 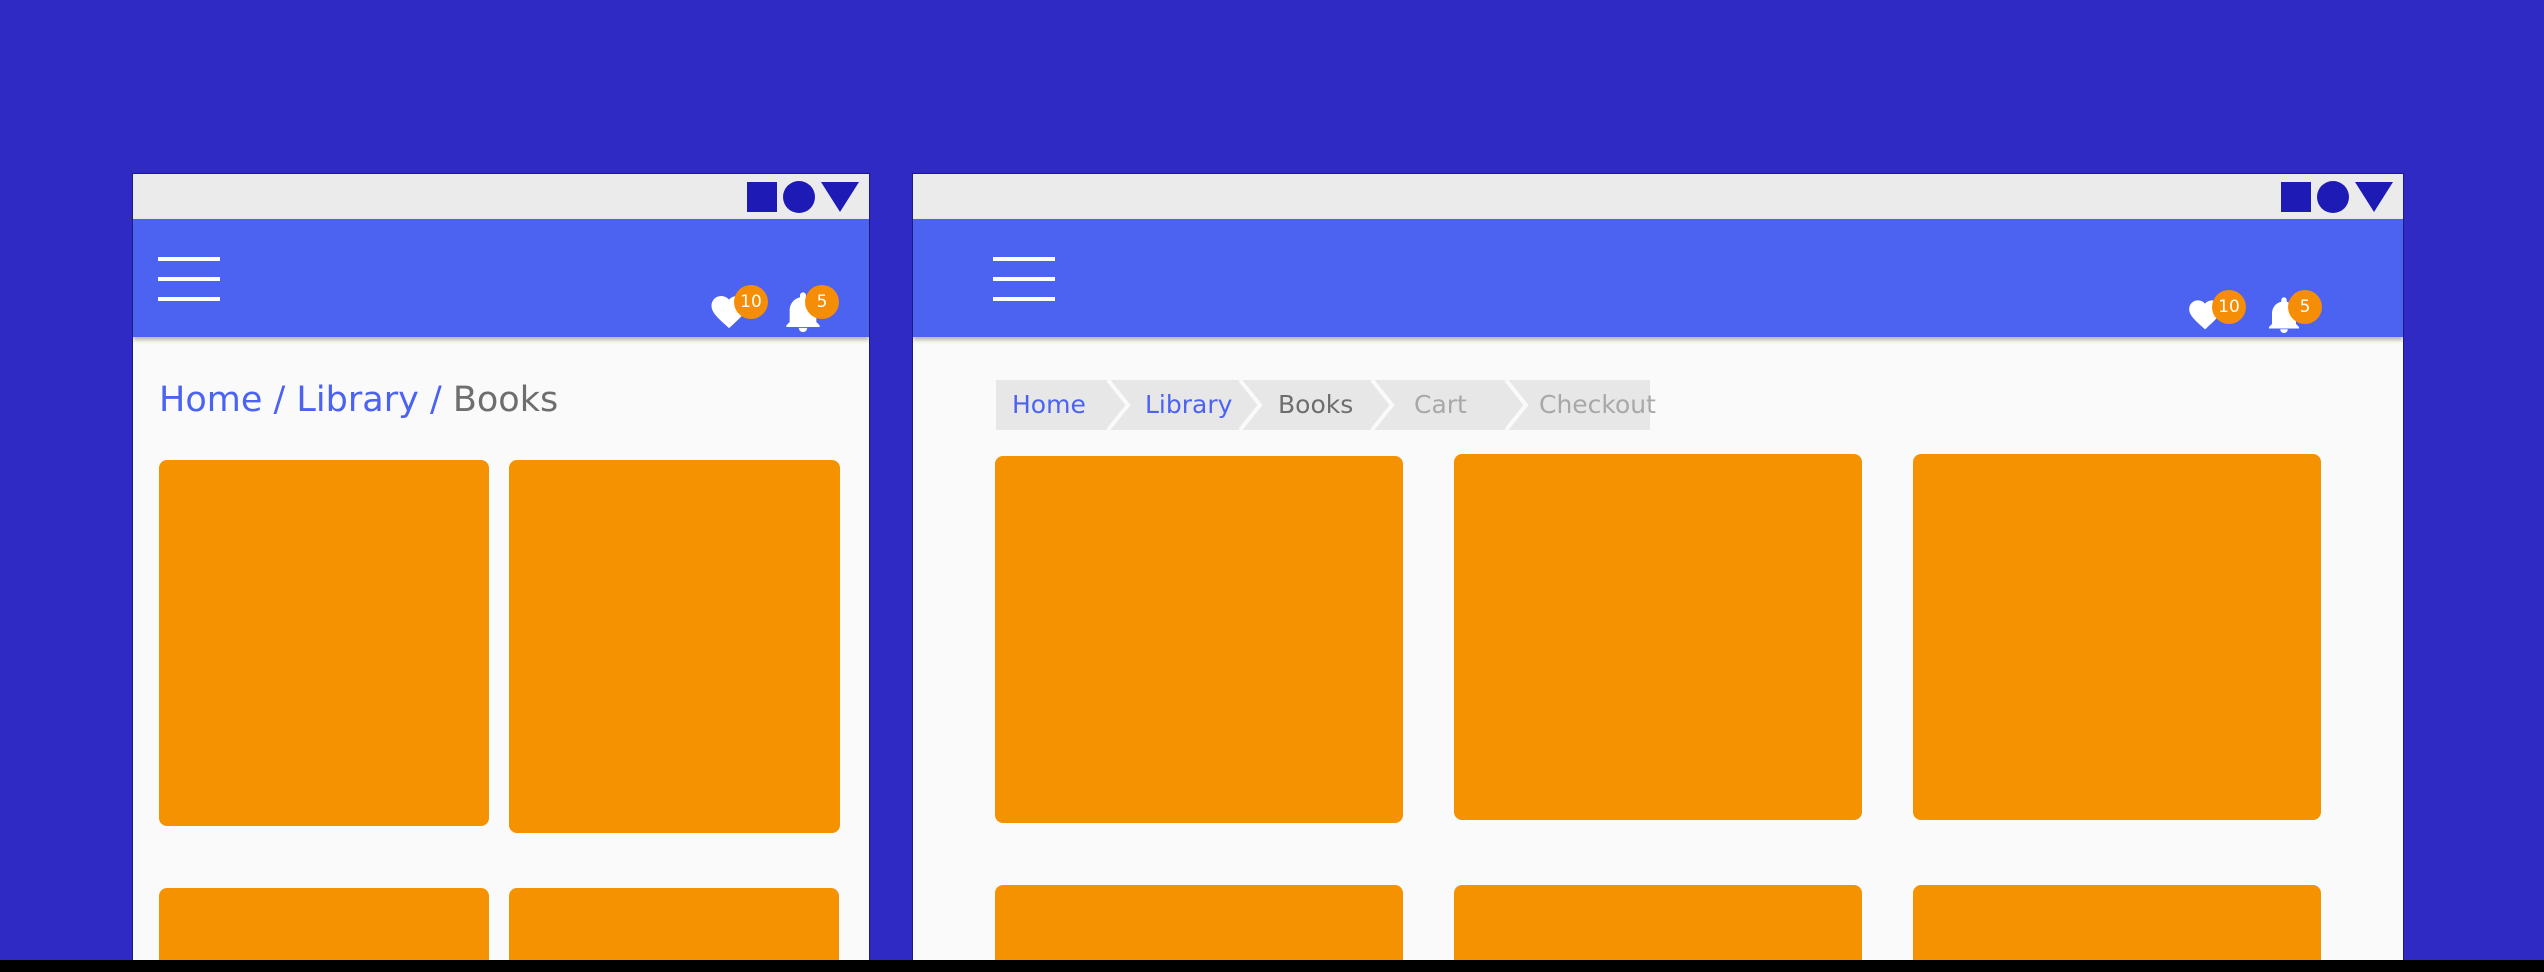 I want to click on breadcrumb-current: Books, so click(x=505, y=400).